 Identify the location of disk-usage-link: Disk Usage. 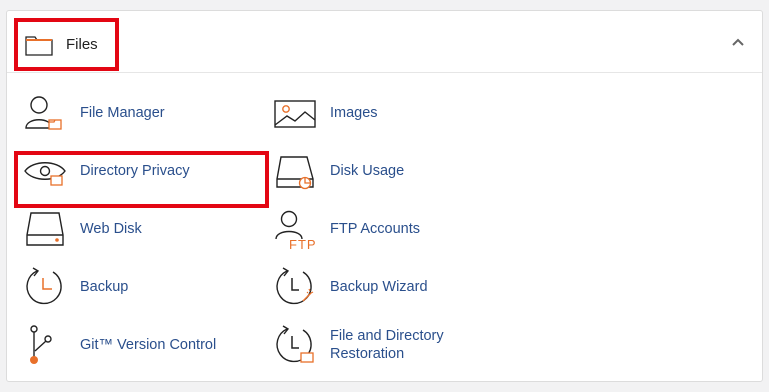
(373, 171).